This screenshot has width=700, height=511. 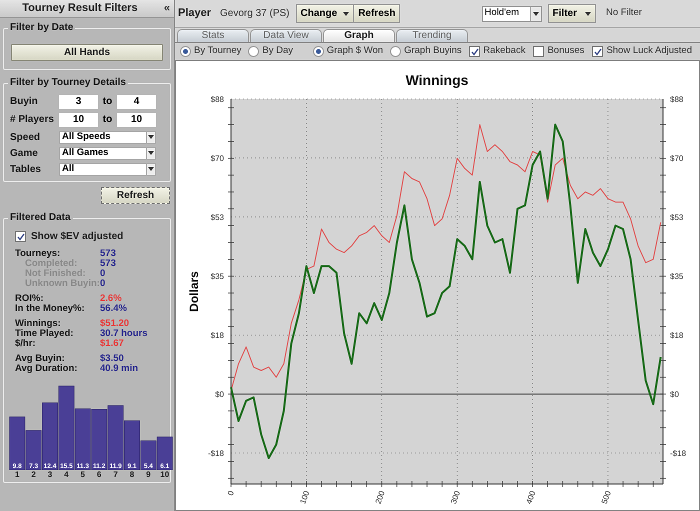 What do you see at coordinates (80, 8) in the screenshot?
I see `sidebar-title: Tourney Result Filters` at bounding box center [80, 8].